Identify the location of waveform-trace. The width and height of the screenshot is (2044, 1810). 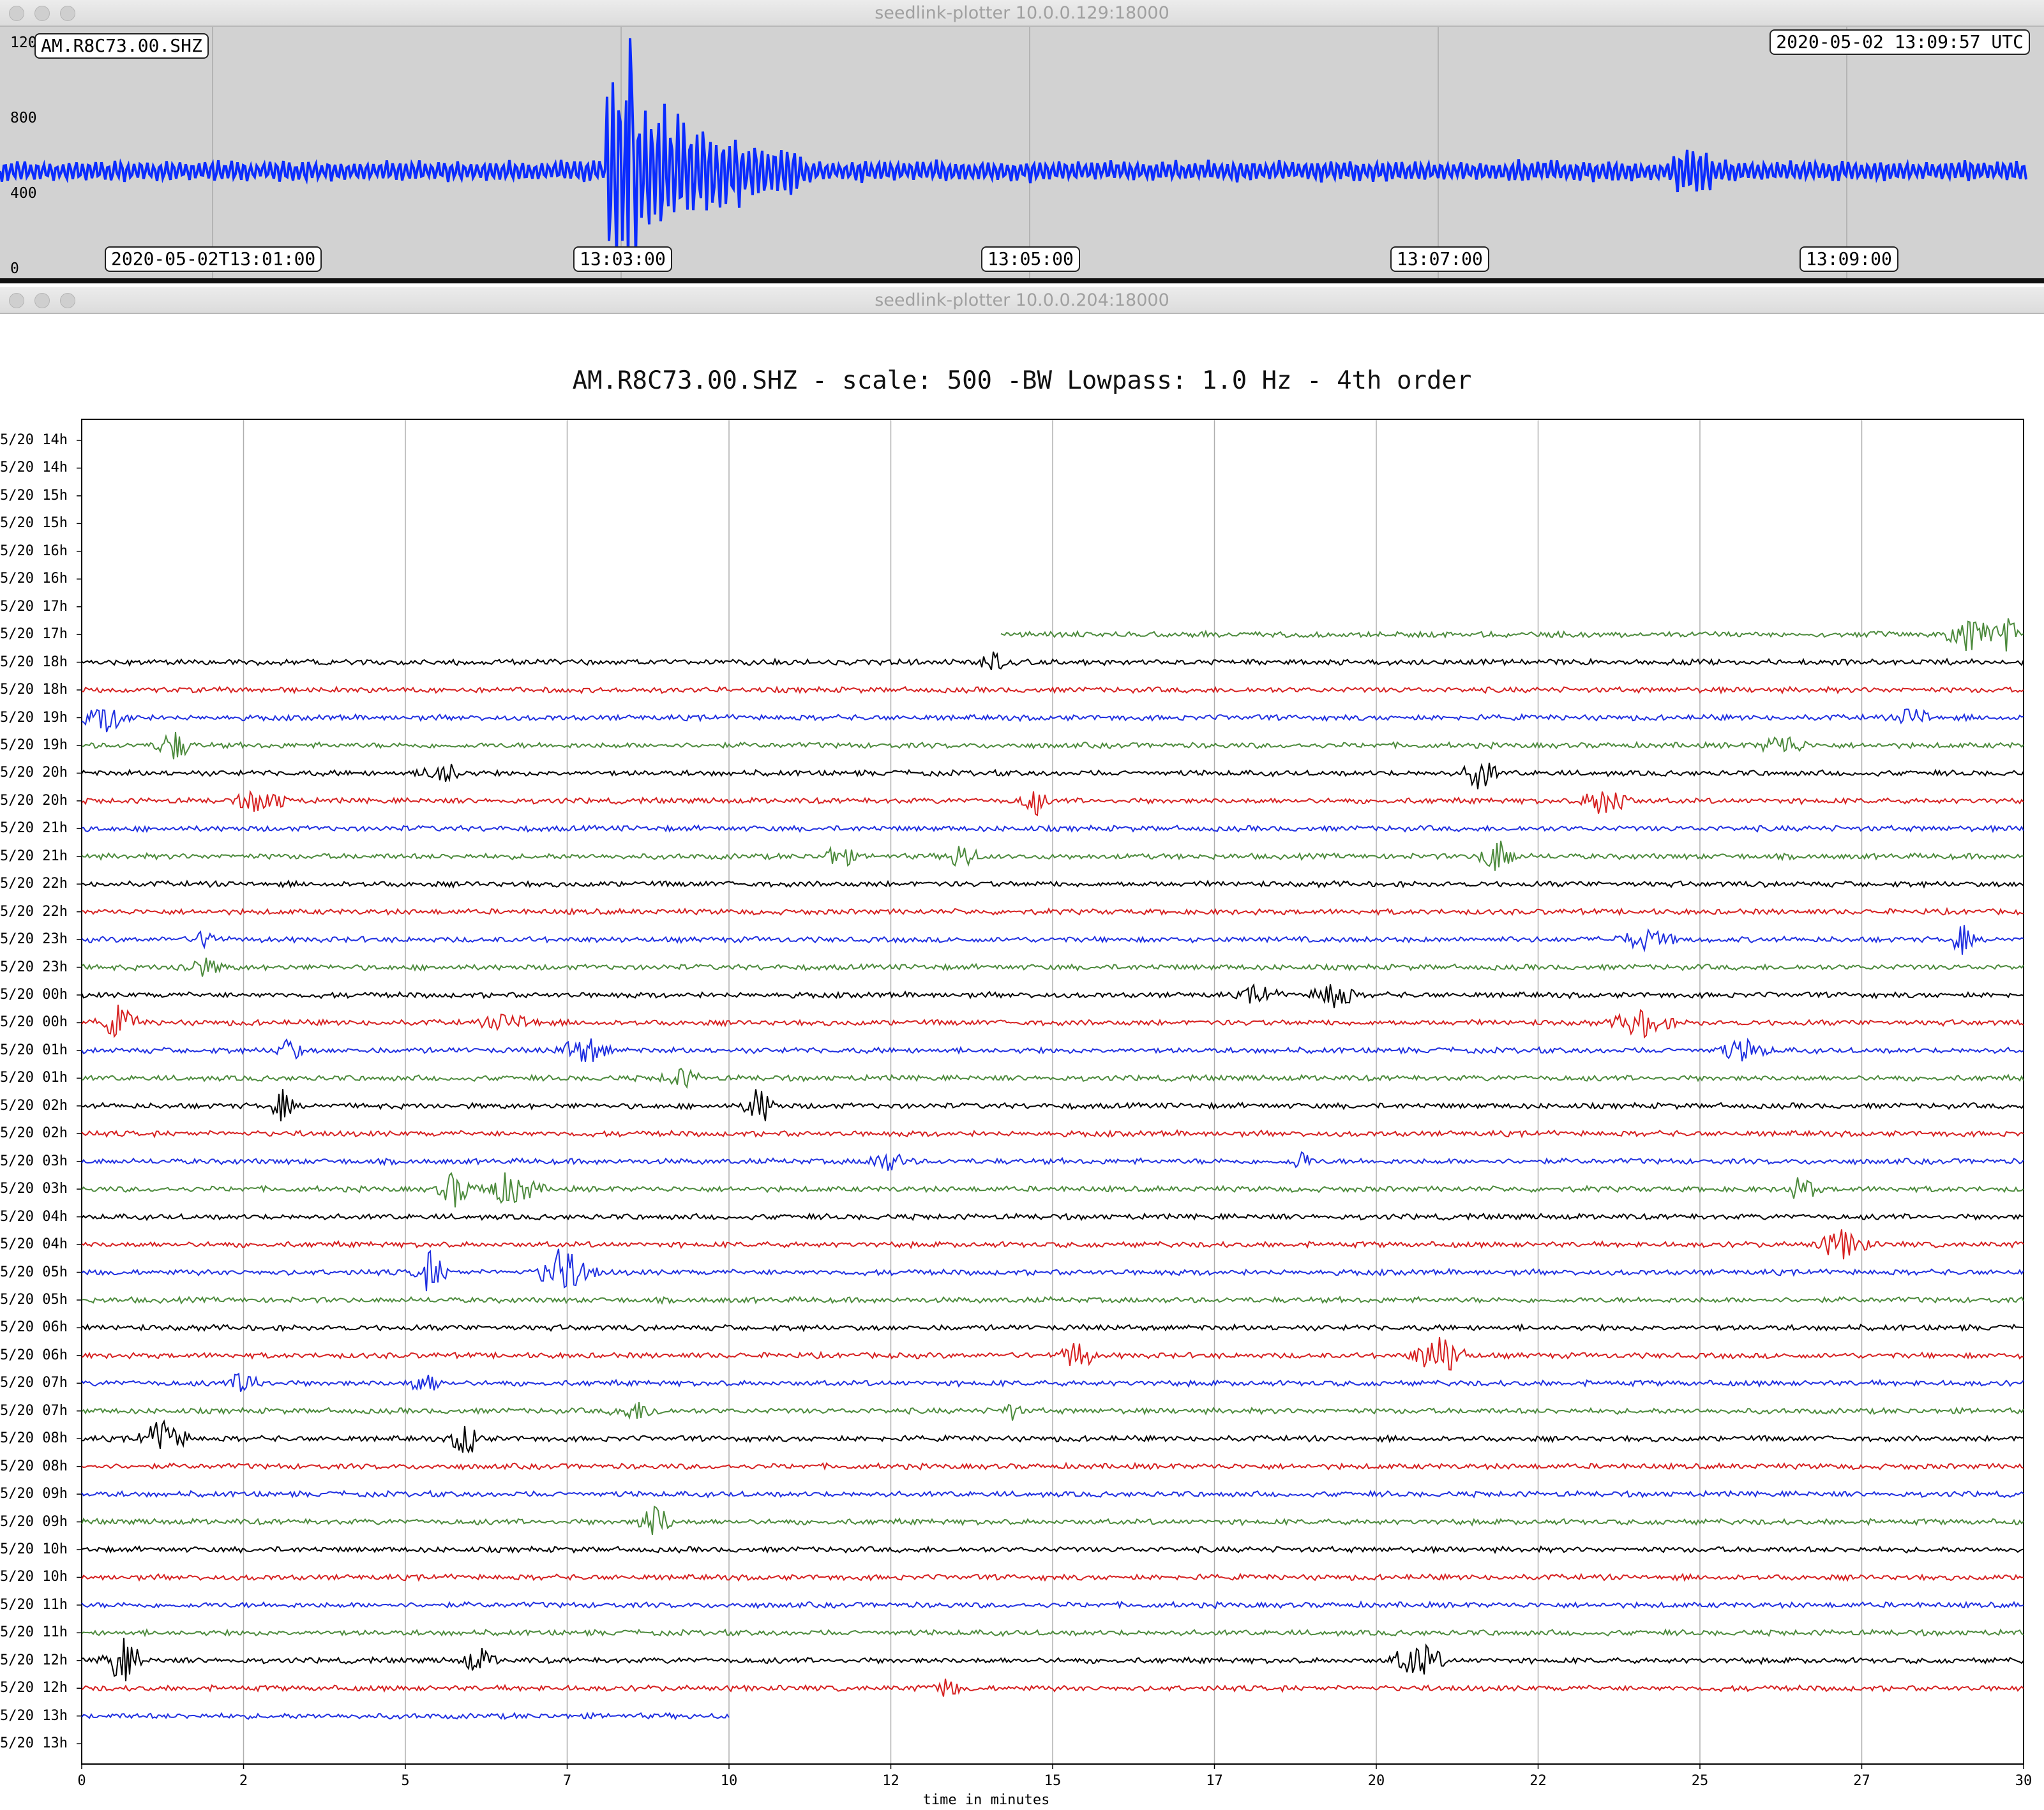
(1013, 152).